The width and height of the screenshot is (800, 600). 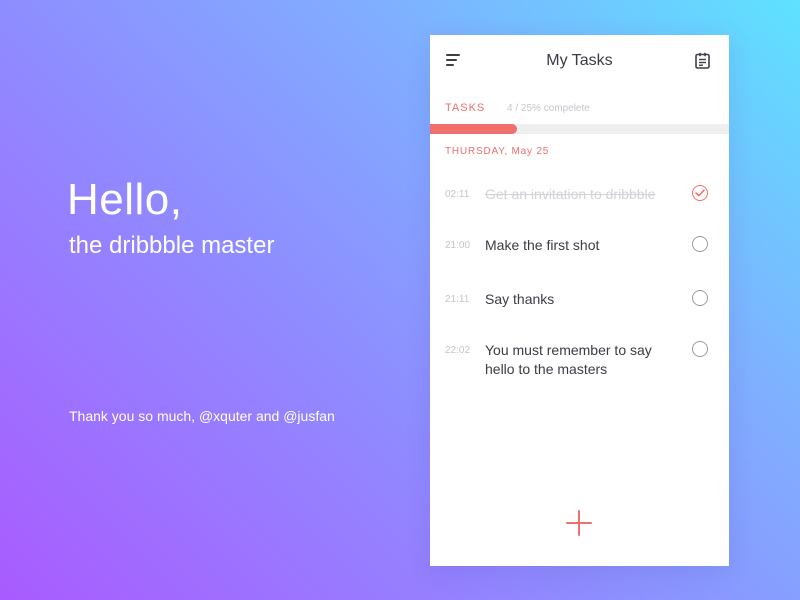 I want to click on task-title: Say thanks, so click(x=520, y=299).